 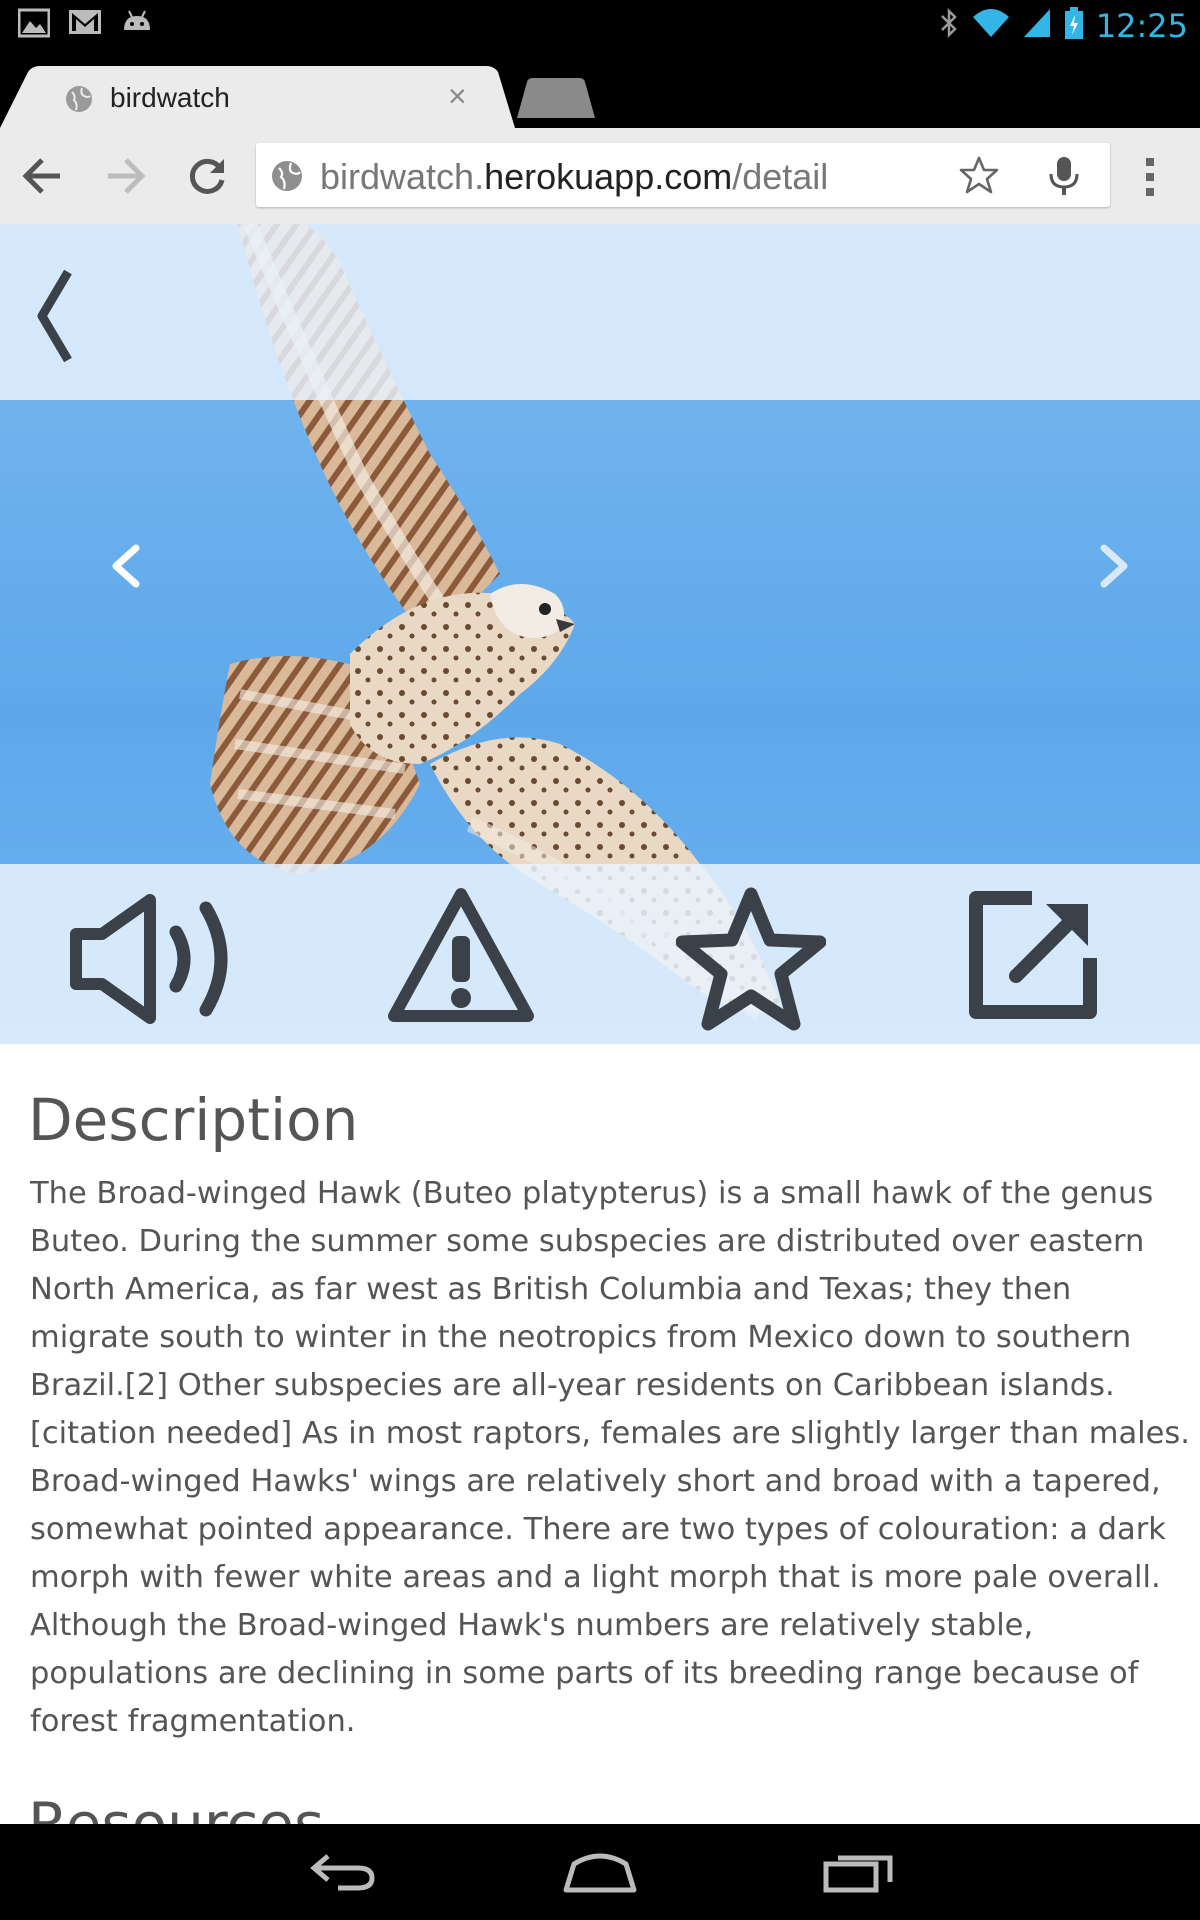 I want to click on globe-icon, so click(x=287, y=178).